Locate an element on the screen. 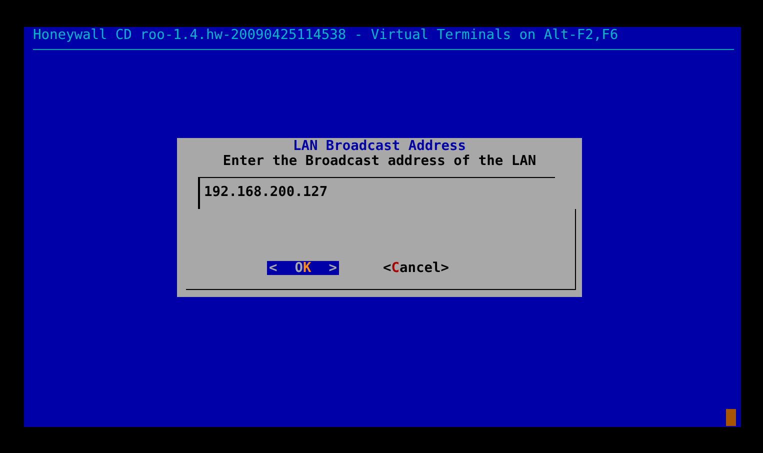 This screenshot has height=453, width=763. dialog-prompt: Enter the Broadcast address of the LAN is located at coordinates (379, 161).